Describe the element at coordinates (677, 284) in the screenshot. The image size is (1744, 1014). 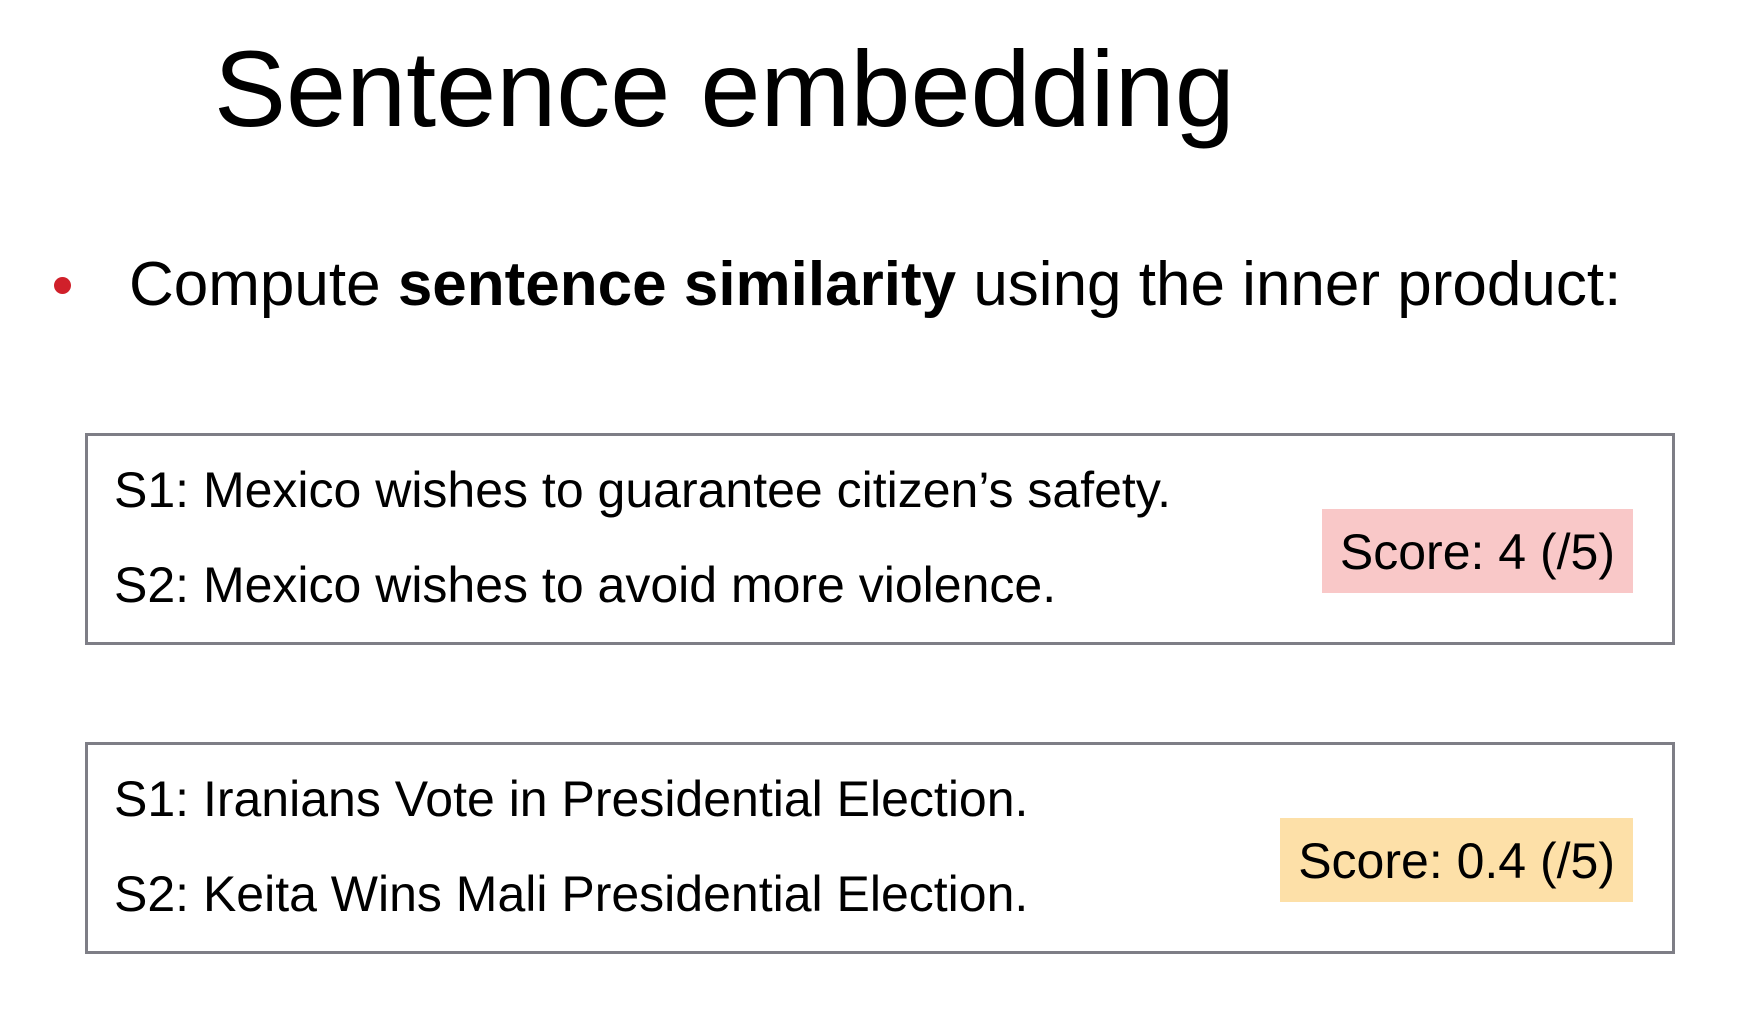
I see `bullet-bold-term: sentence similarity` at that location.